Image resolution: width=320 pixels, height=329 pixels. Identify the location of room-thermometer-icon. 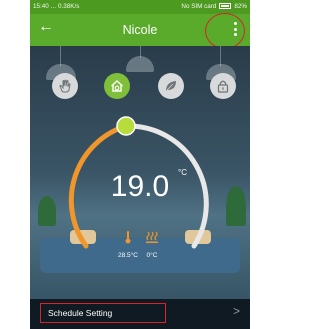
(128, 237).